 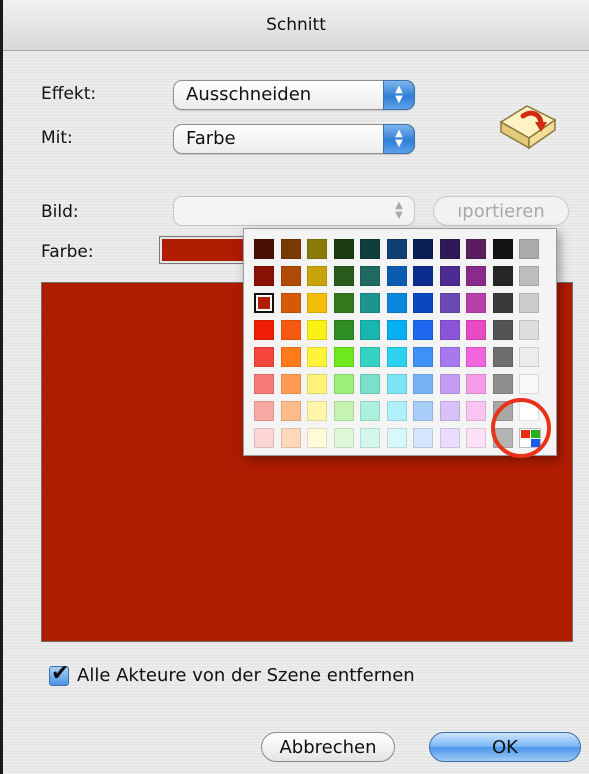 I want to click on with-popup: Farbe ▲ ▼, so click(x=294, y=139).